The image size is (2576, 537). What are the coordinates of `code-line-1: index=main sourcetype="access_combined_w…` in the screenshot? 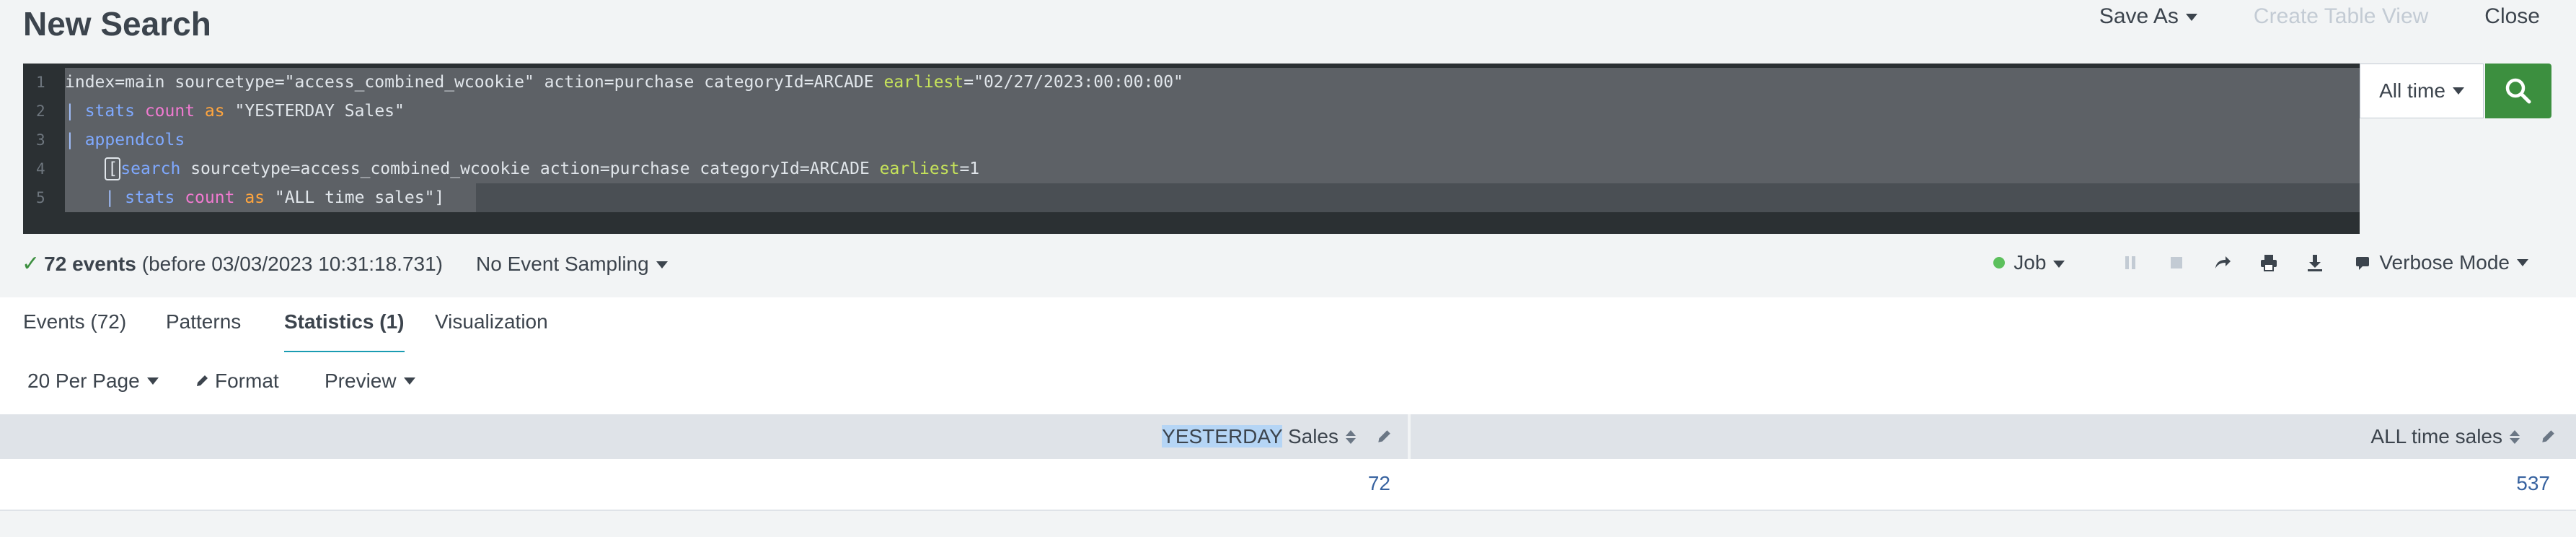 It's located at (624, 83).